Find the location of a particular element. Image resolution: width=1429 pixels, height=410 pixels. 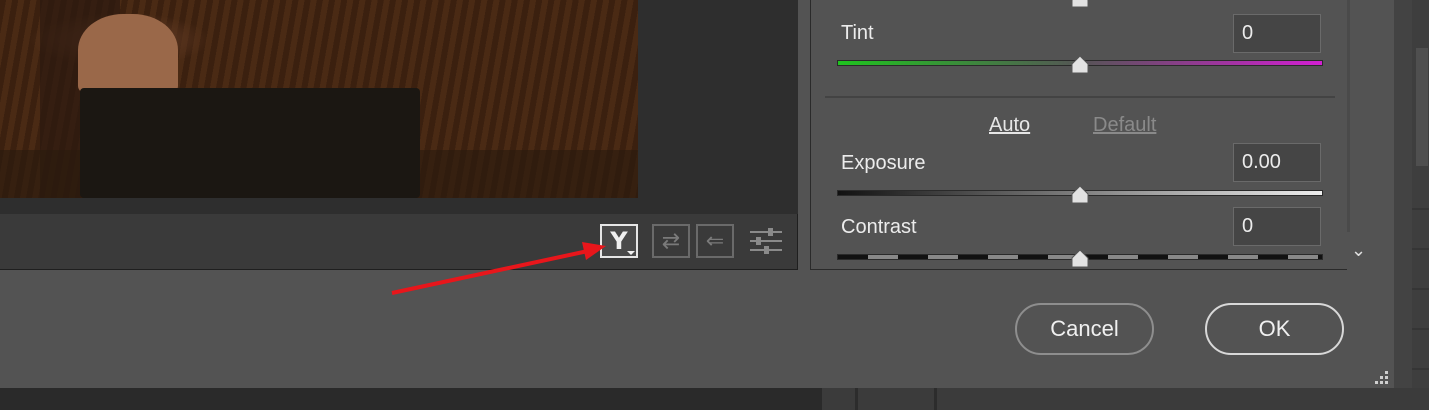

tint-slider-thumb is located at coordinates (1080, 65).